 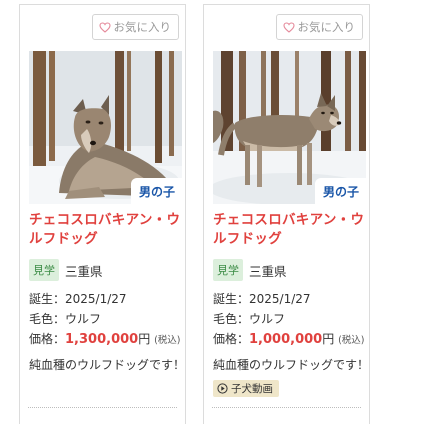 What do you see at coordinates (222, 388) in the screenshot?
I see `play-circle-icon` at bounding box center [222, 388].